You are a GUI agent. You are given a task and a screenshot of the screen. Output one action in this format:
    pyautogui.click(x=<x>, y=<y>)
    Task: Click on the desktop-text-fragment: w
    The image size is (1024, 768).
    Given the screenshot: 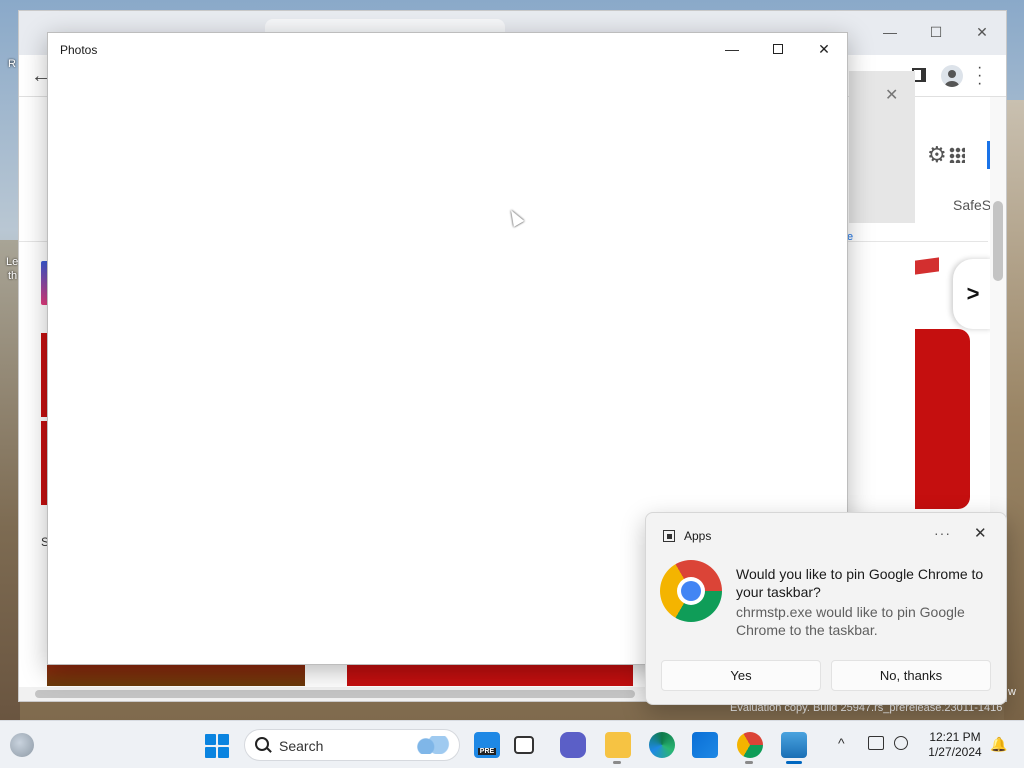 What is the action you would take?
    pyautogui.click(x=1012, y=692)
    